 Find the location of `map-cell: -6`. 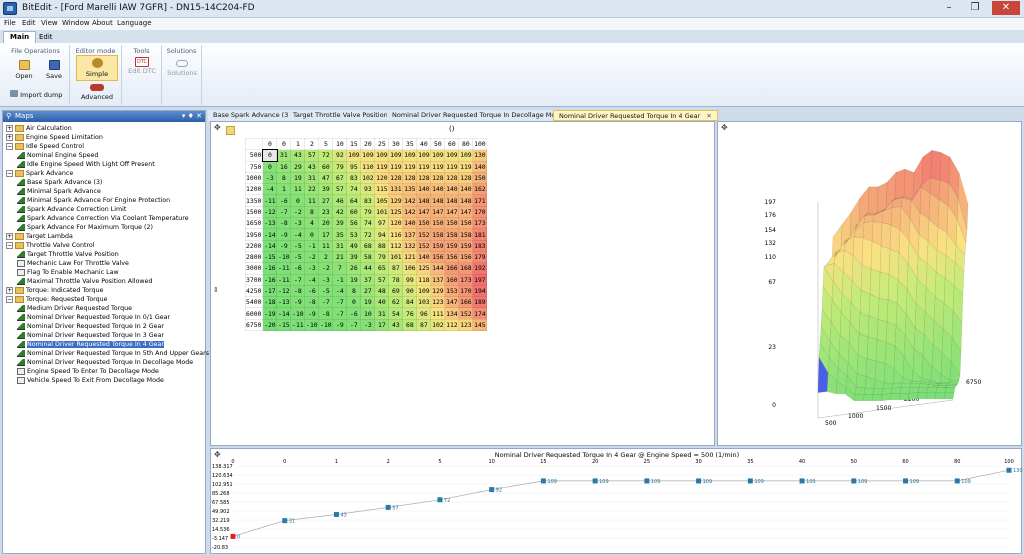

map-cell: -6 is located at coordinates (312, 291).